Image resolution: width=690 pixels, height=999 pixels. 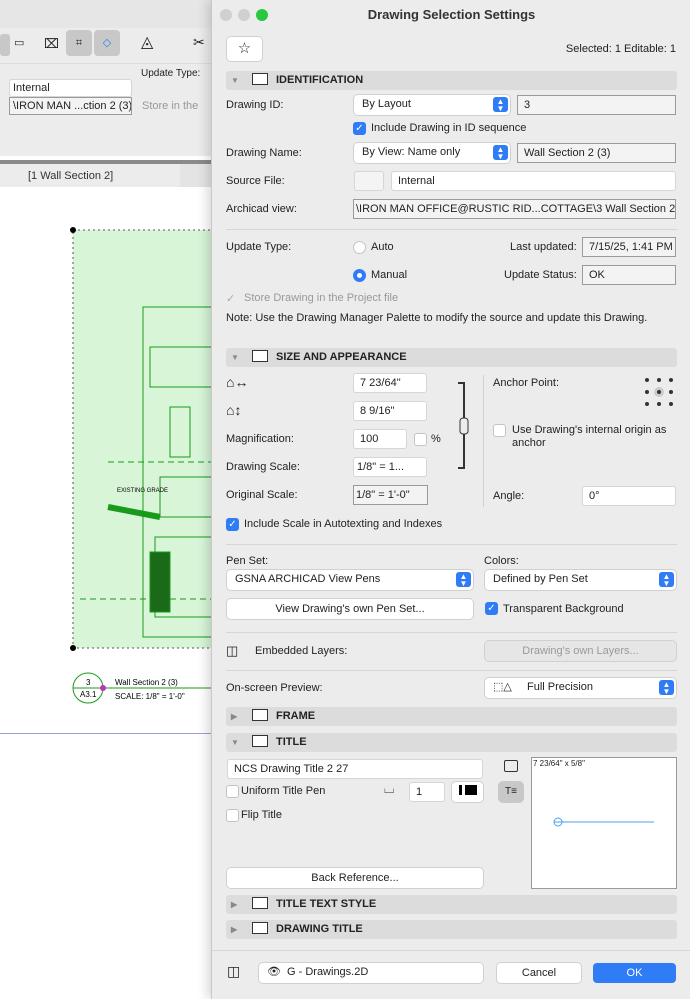 What do you see at coordinates (264, 153) in the screenshot?
I see `drawing-name-label: Drawing Name:` at bounding box center [264, 153].